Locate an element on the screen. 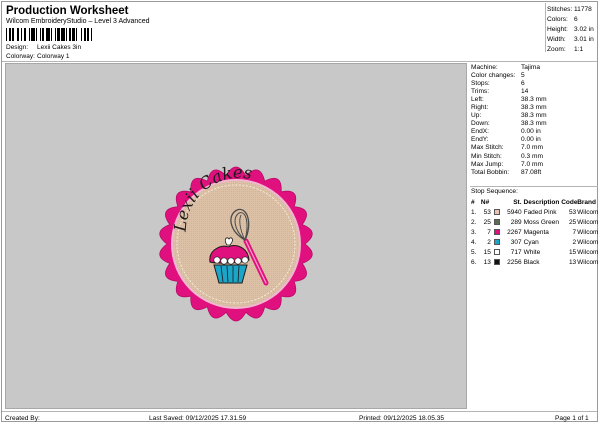  stitch-count: 5940 is located at coordinates (514, 212).